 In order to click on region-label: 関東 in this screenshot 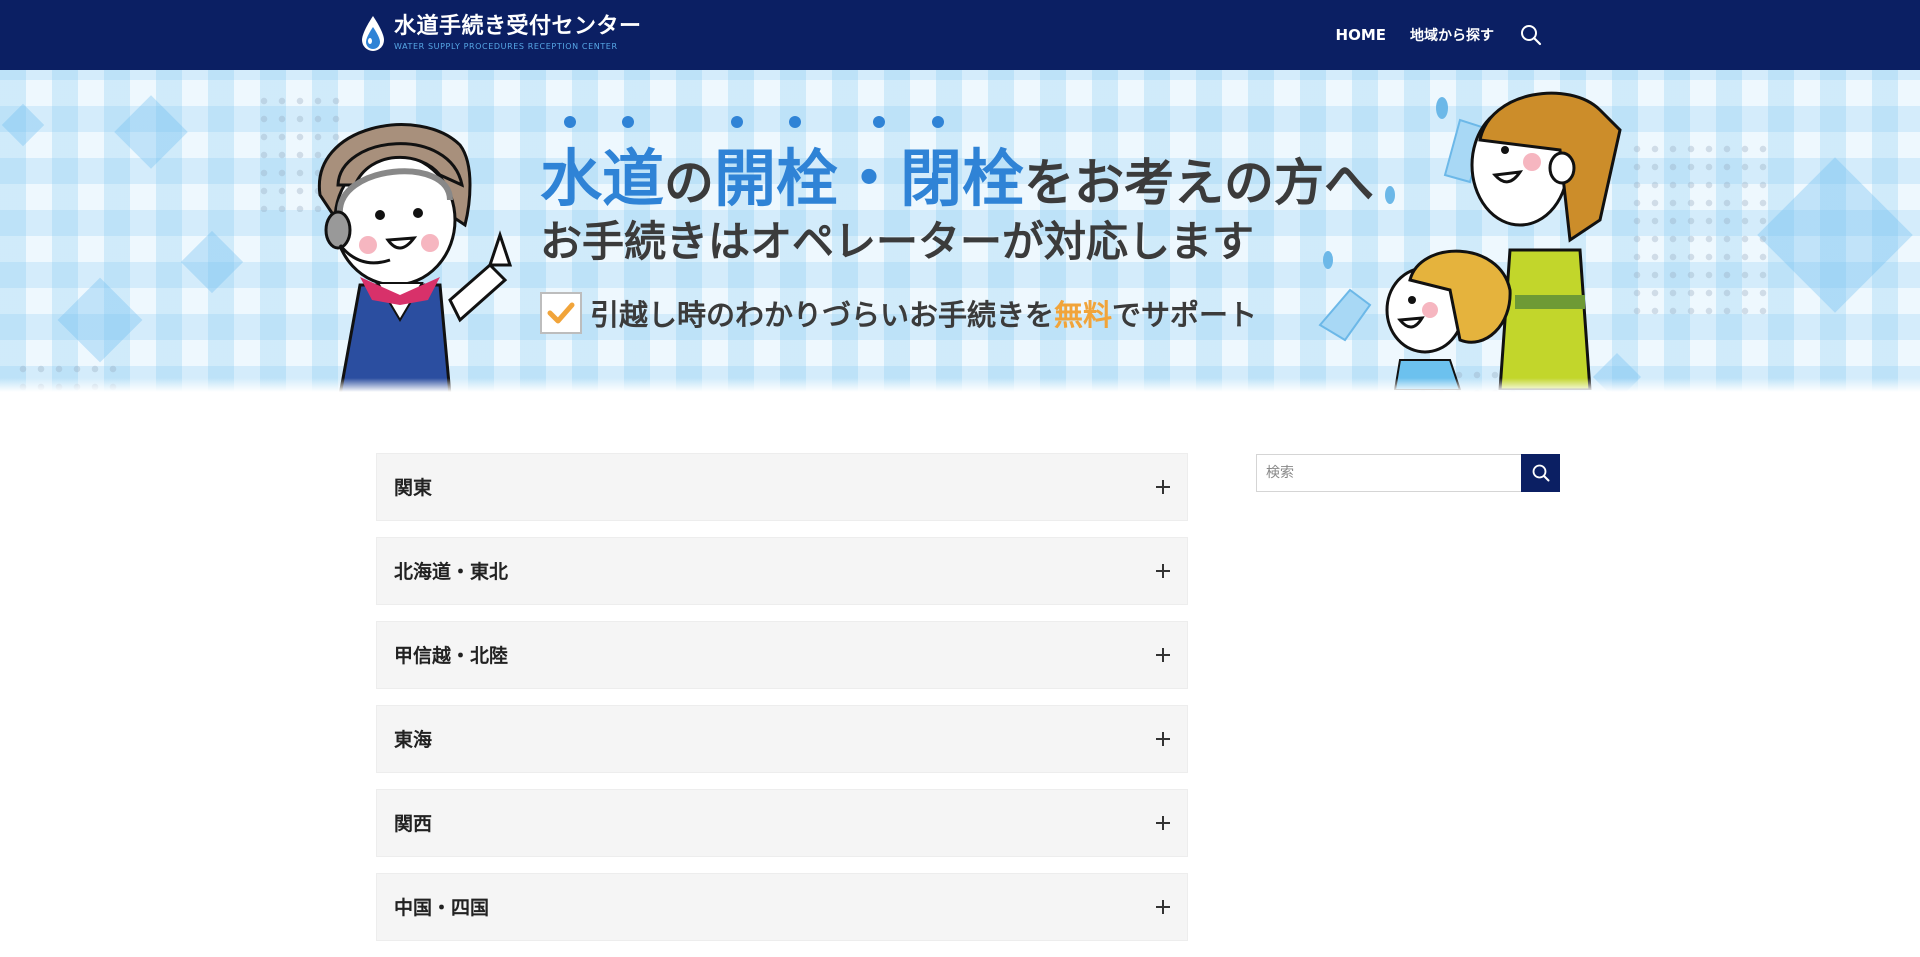, I will do `click(413, 488)`.